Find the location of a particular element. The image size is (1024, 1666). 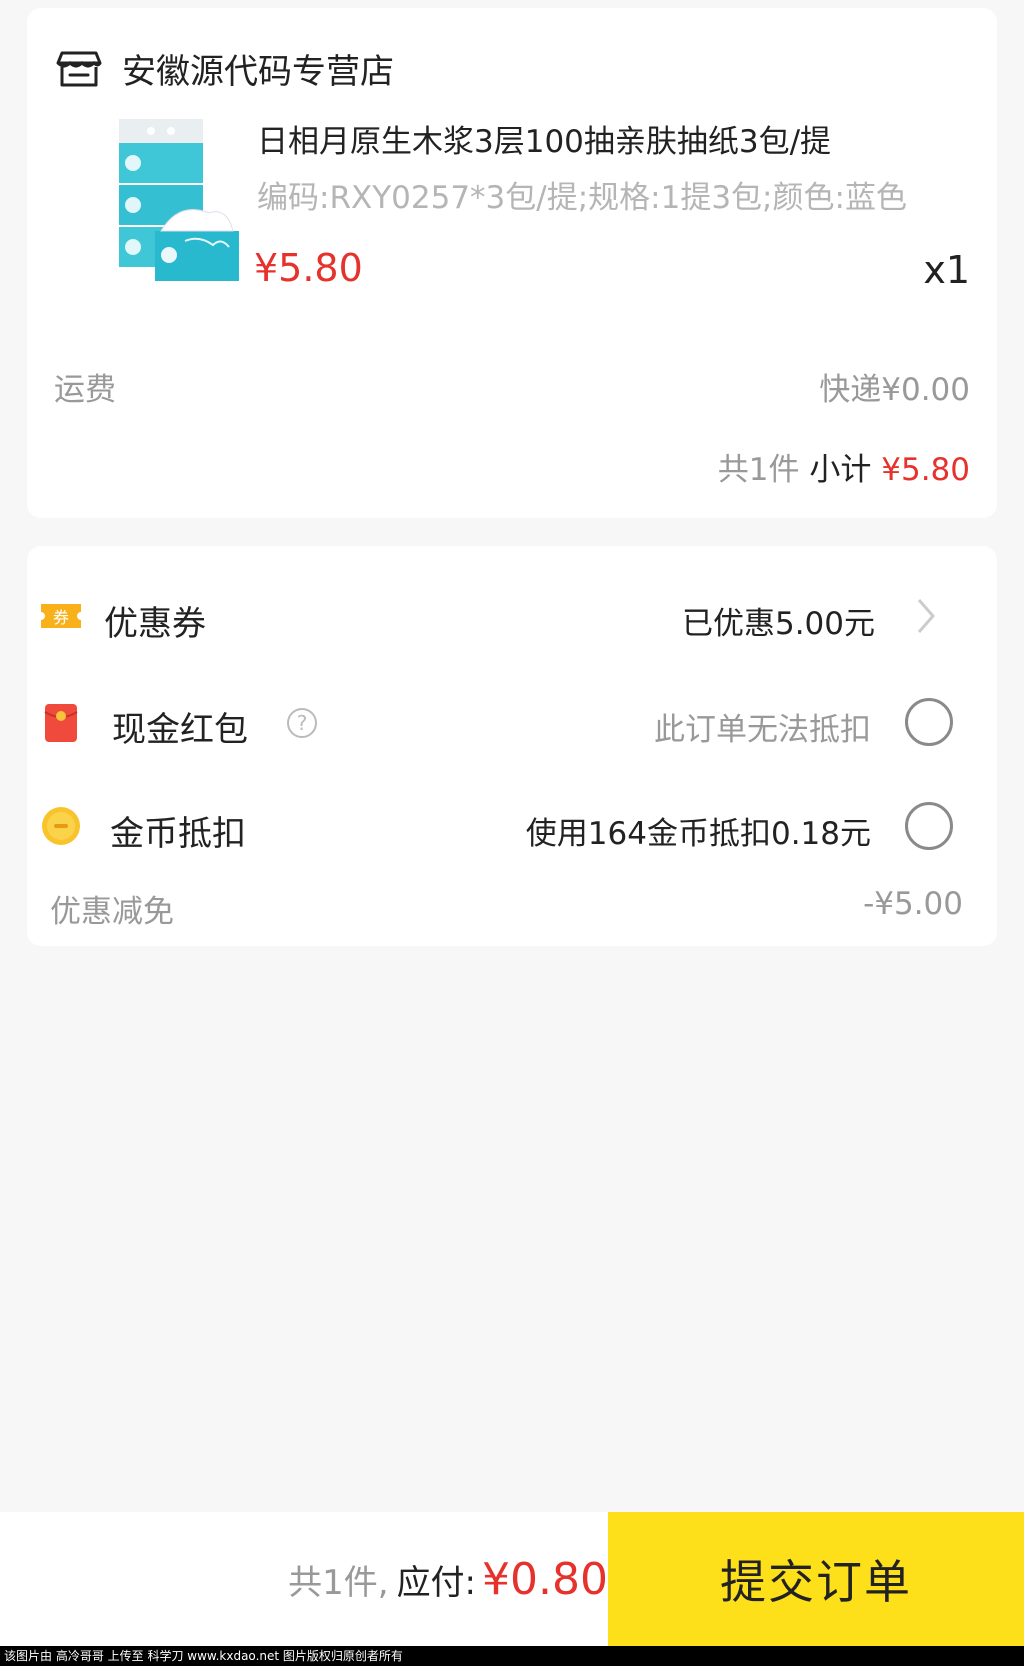

subtotal-count: 共1件 is located at coordinates (758, 470).